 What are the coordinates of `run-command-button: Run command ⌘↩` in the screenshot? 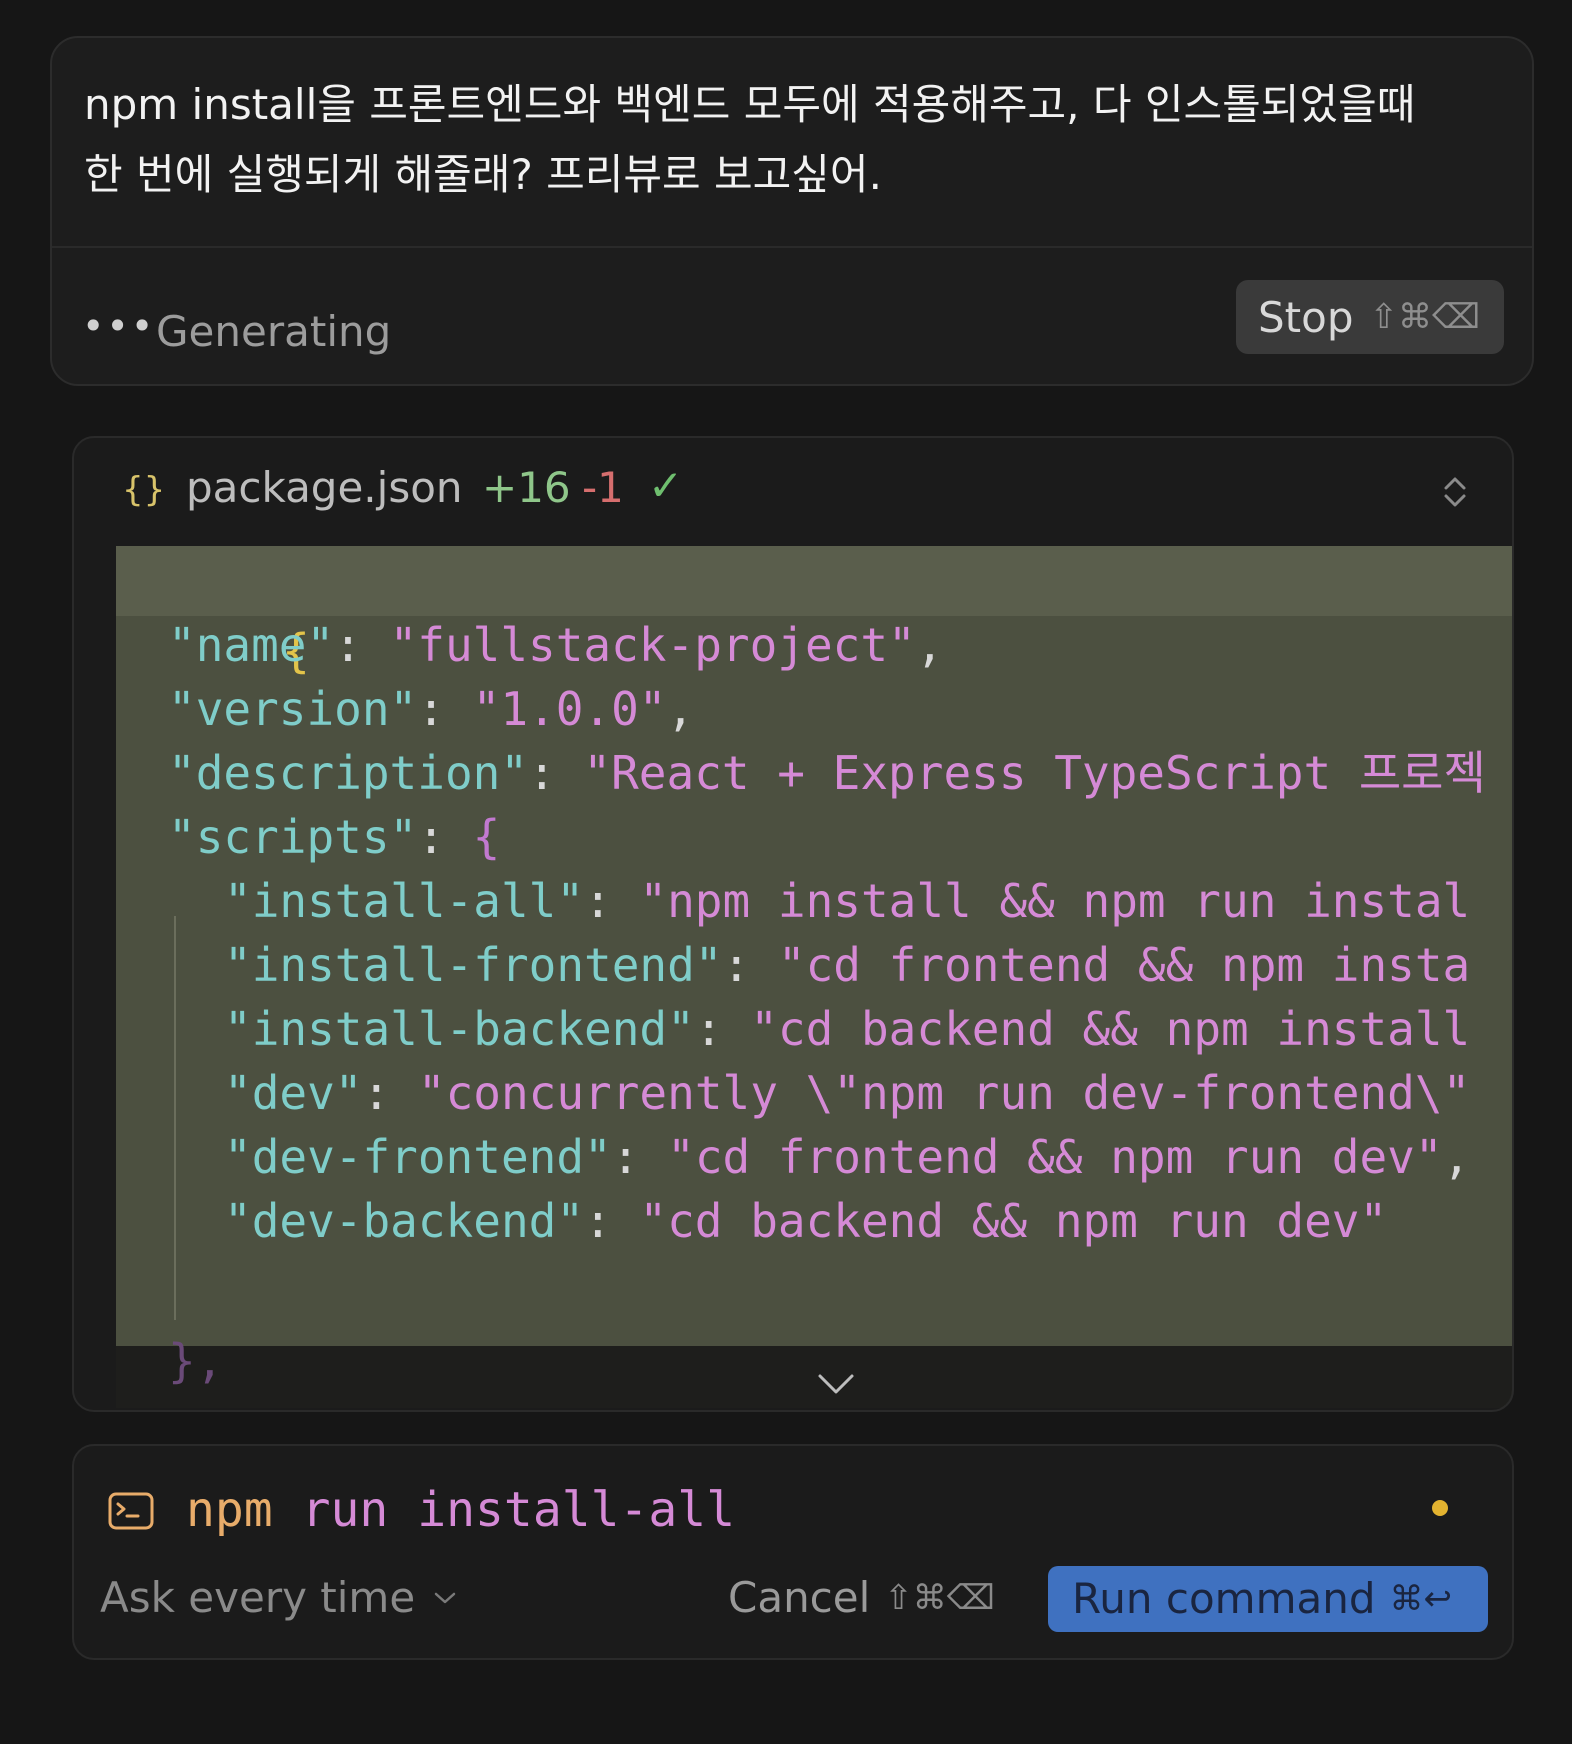 It's located at (1268, 1599).